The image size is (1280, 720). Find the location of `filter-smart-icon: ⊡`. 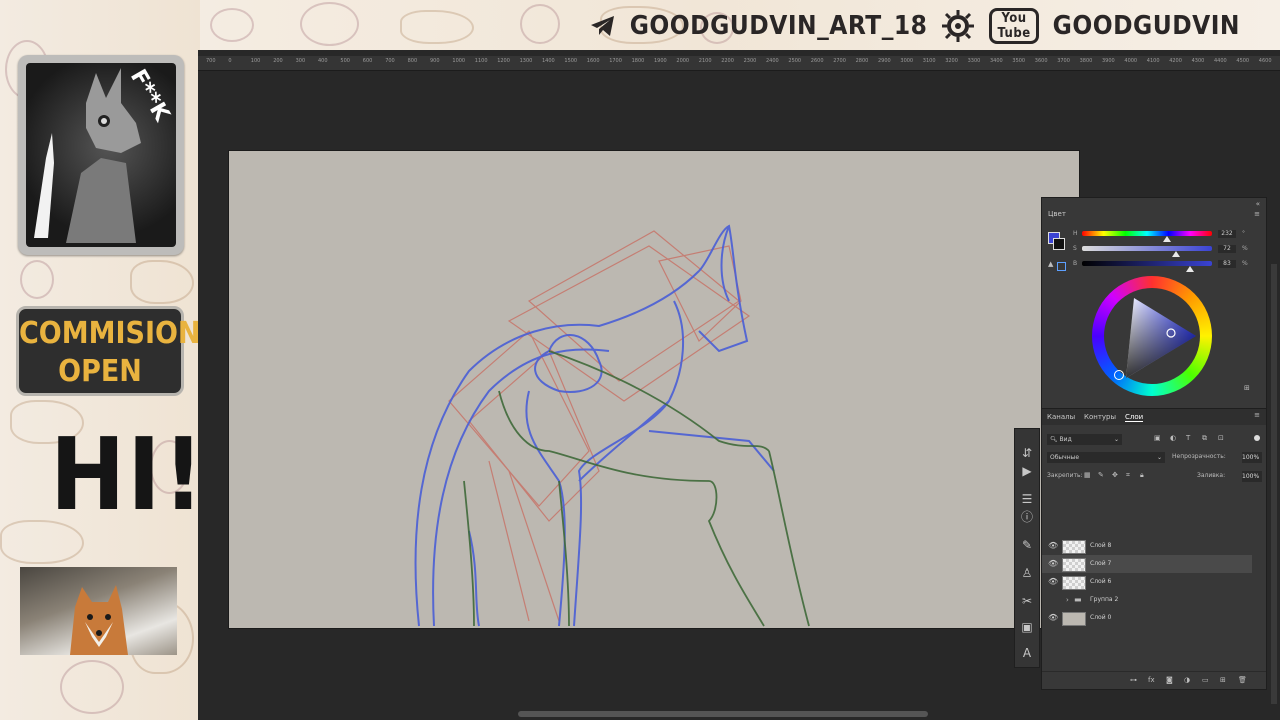

filter-smart-icon: ⊡ is located at coordinates (1221, 438).